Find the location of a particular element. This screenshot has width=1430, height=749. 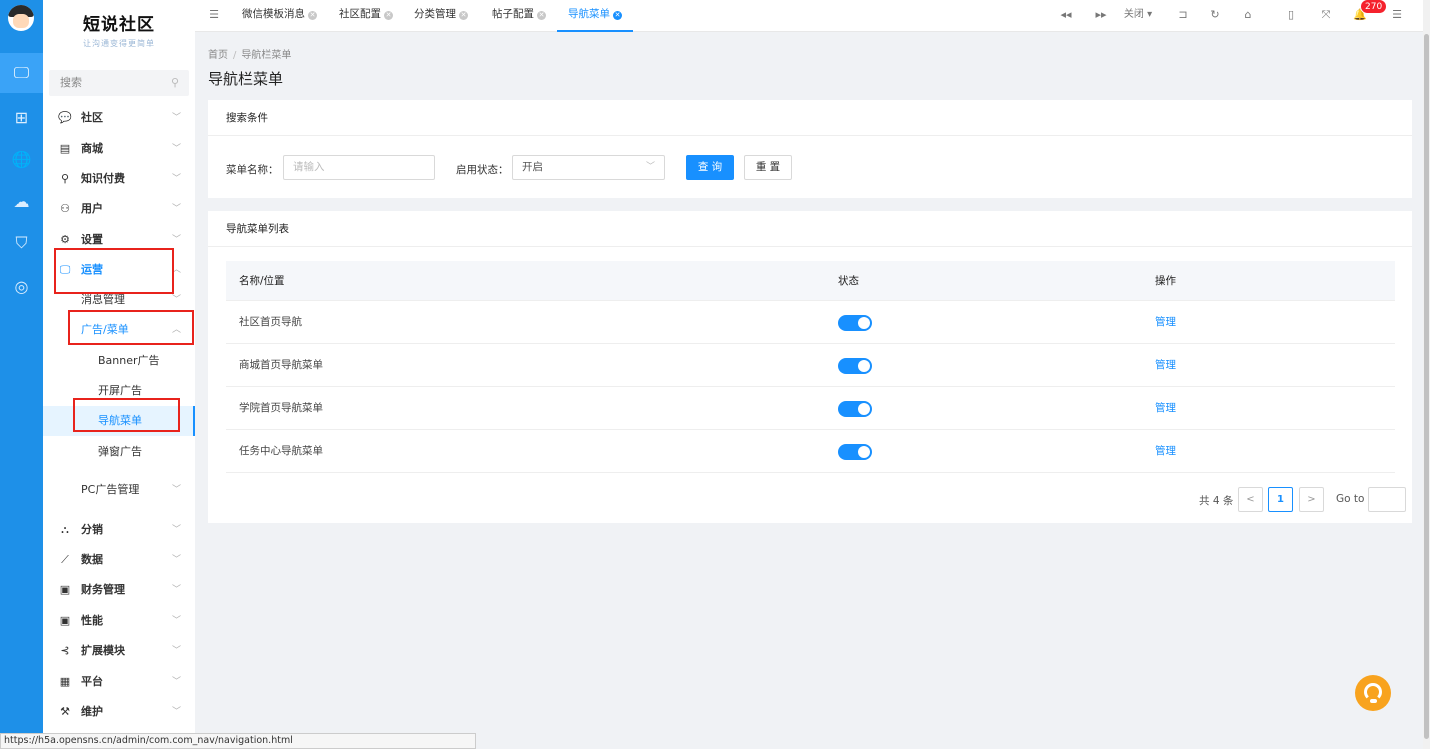

close-tabs-label: 关闭 is located at coordinates (1133, 14).